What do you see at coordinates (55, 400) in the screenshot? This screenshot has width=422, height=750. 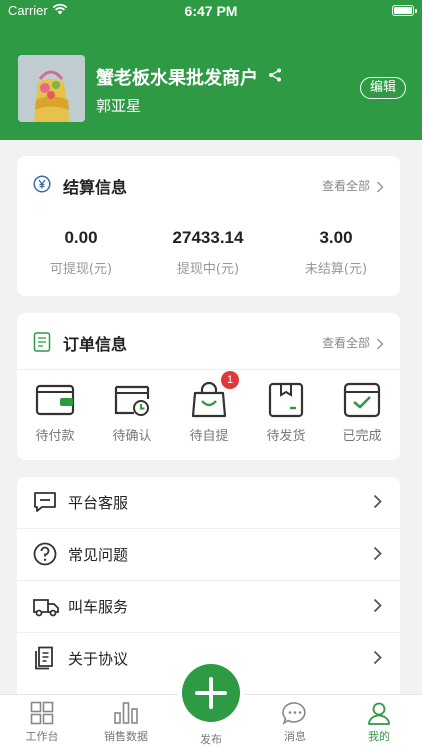 I see `wallet-icon` at bounding box center [55, 400].